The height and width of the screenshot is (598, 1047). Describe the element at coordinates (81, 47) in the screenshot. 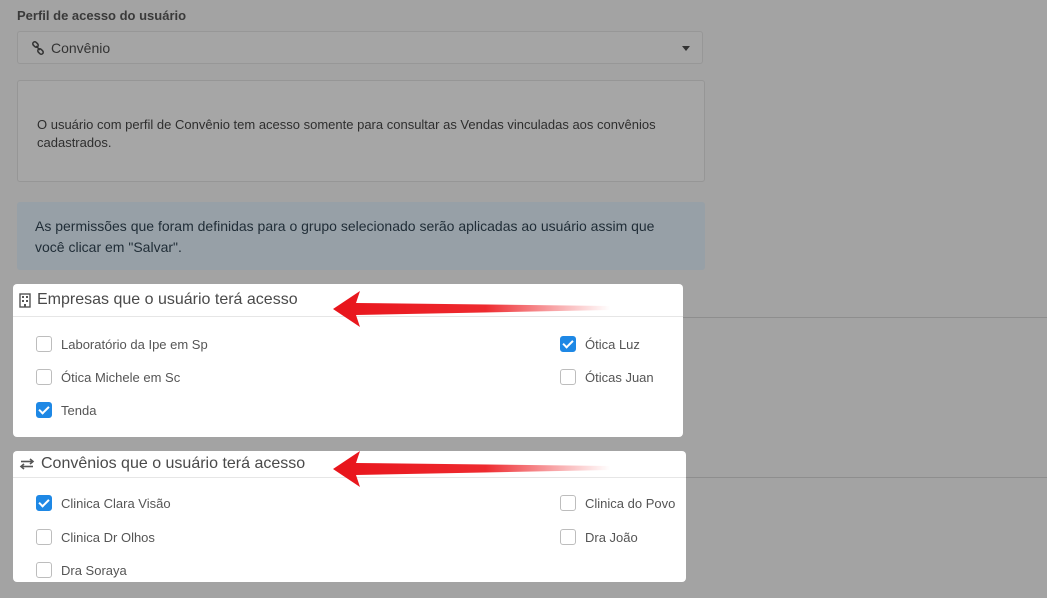

I see `profile-select-value: Convênio` at that location.